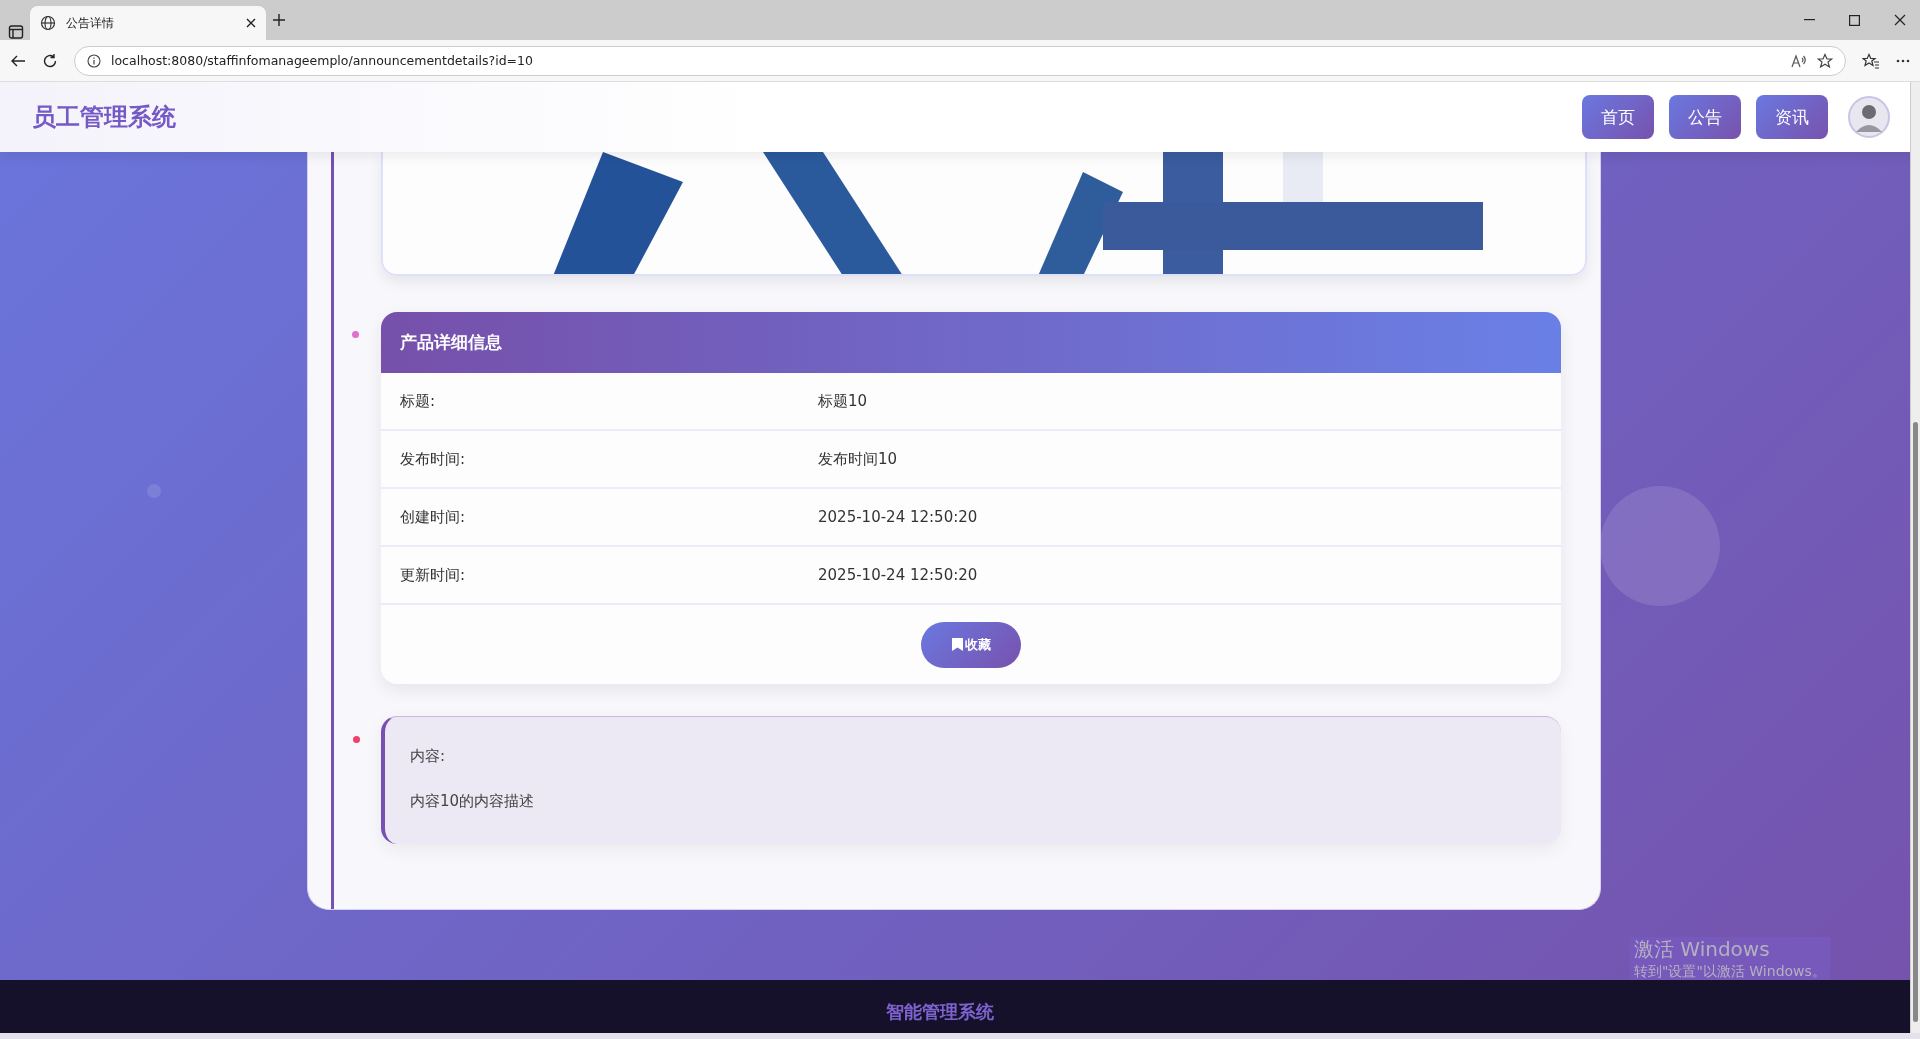 The height and width of the screenshot is (1039, 1920). I want to click on field-value: 发布时间10, so click(858, 459).